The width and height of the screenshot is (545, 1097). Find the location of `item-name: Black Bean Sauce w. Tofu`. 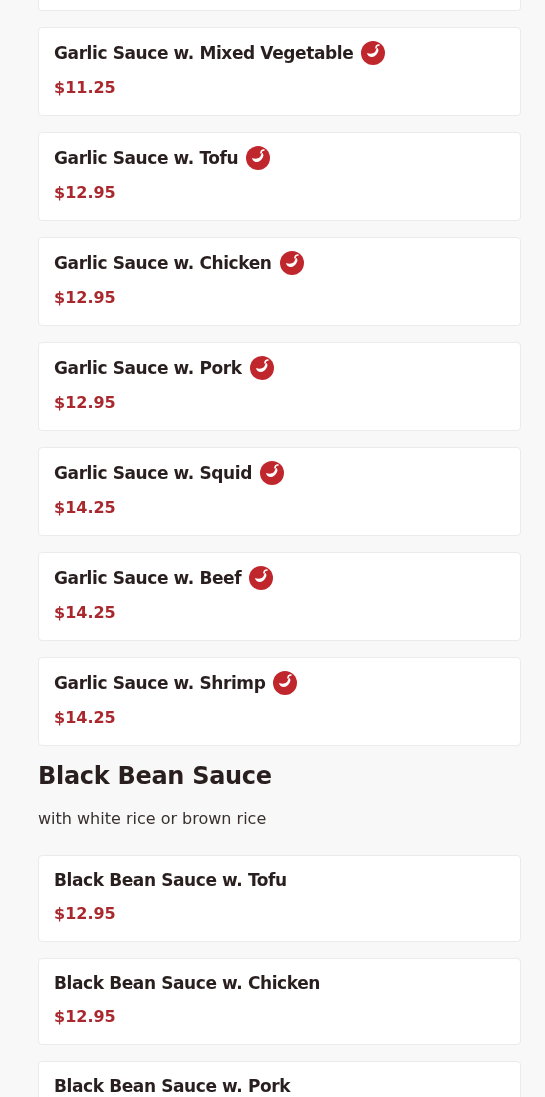

item-name: Black Bean Sauce w. Tofu is located at coordinates (170, 880).